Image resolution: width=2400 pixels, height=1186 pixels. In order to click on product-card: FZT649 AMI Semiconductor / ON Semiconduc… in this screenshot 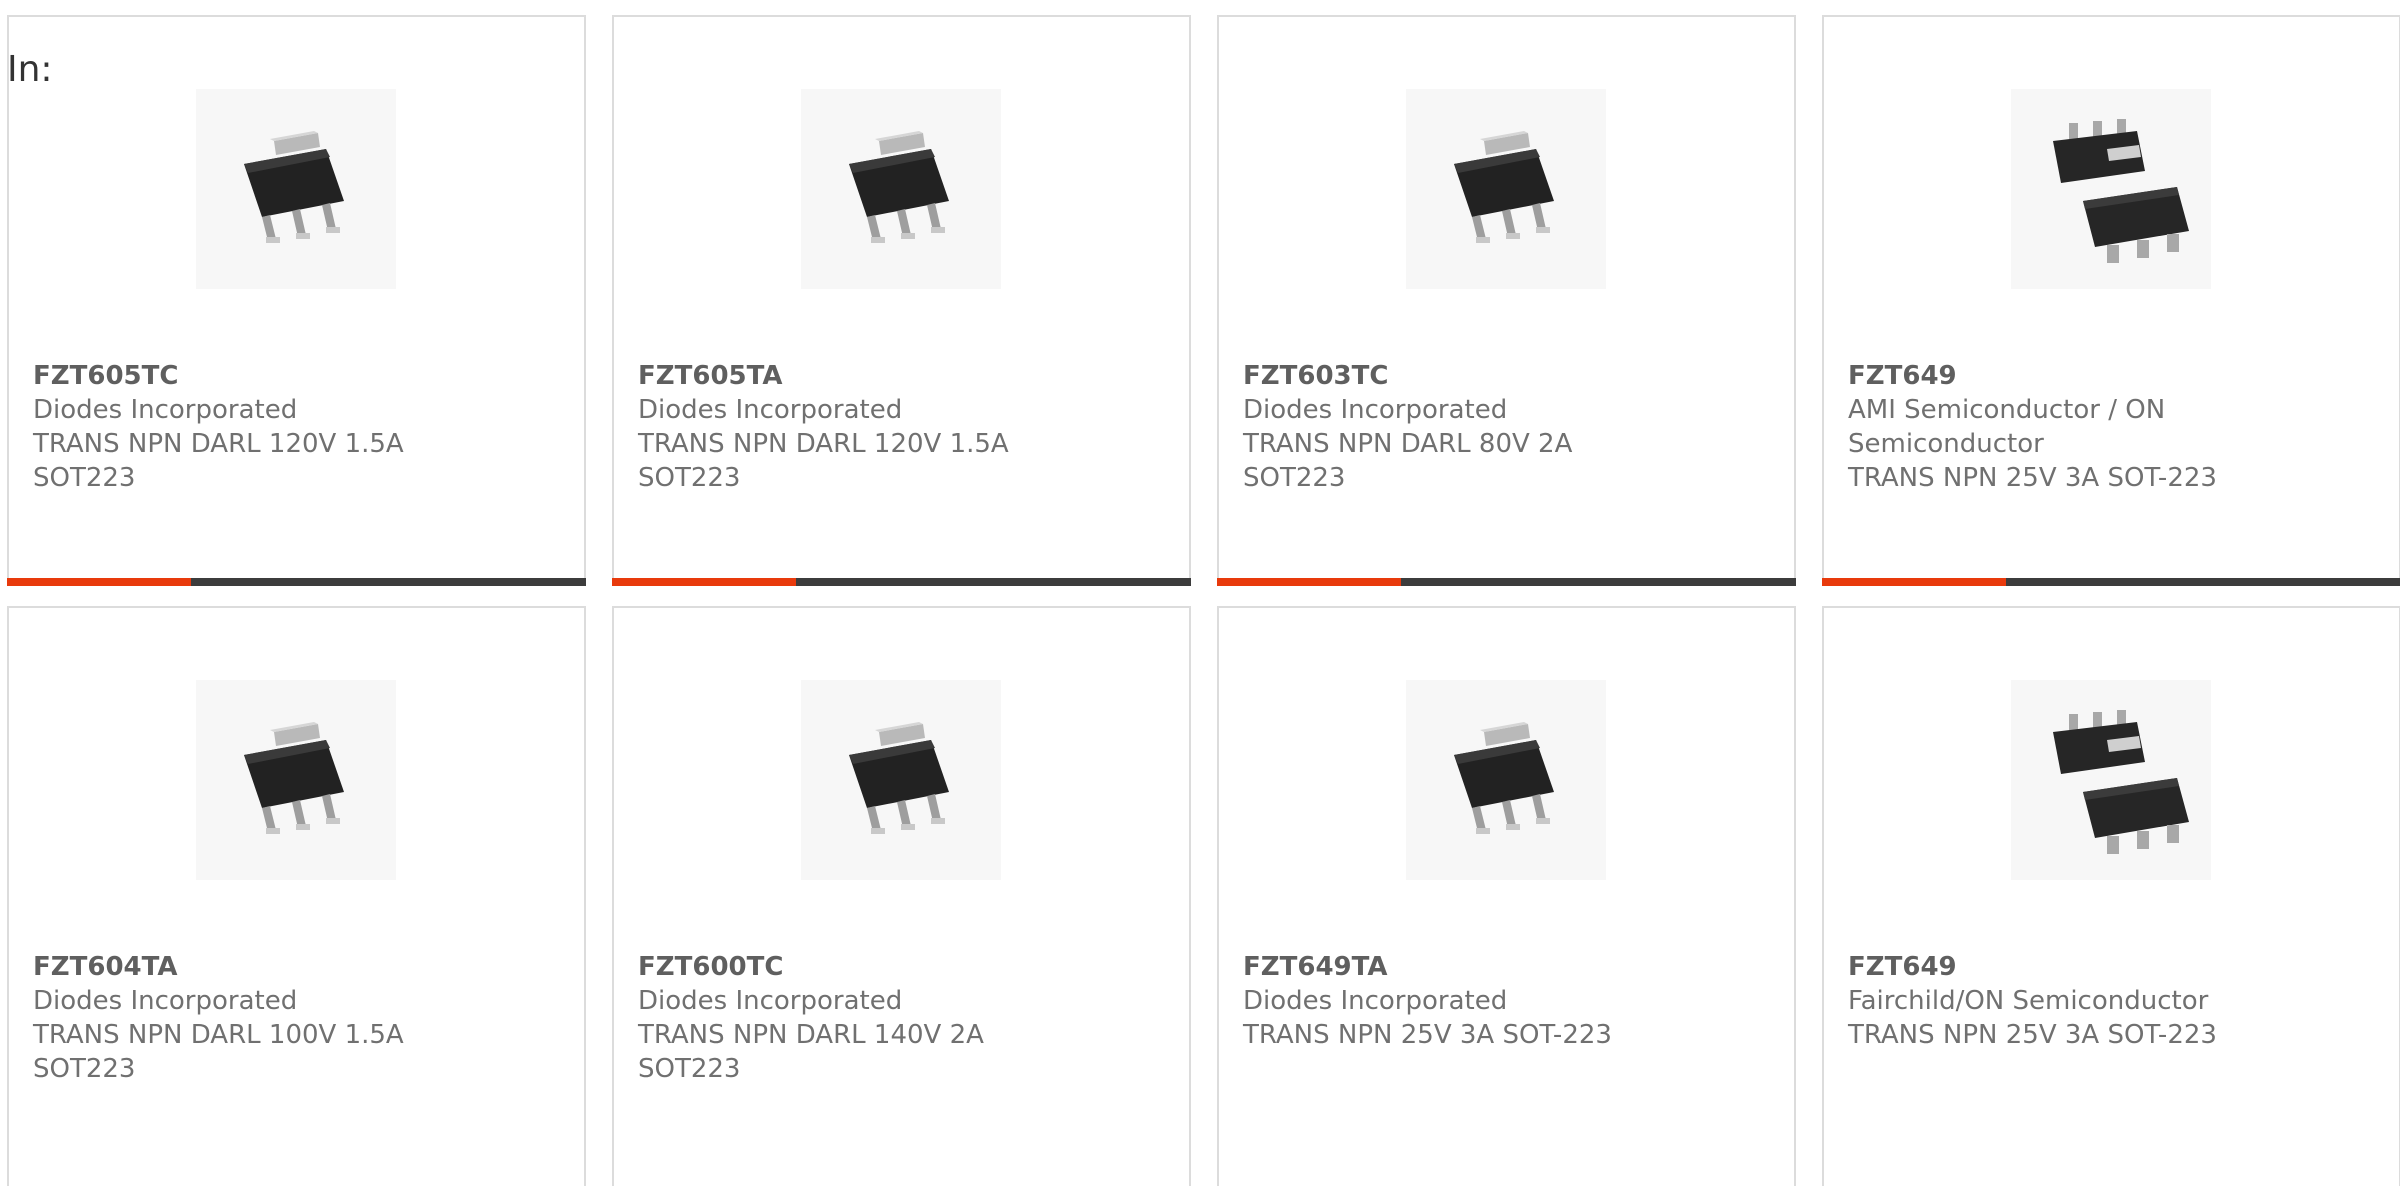, I will do `click(2111, 300)`.